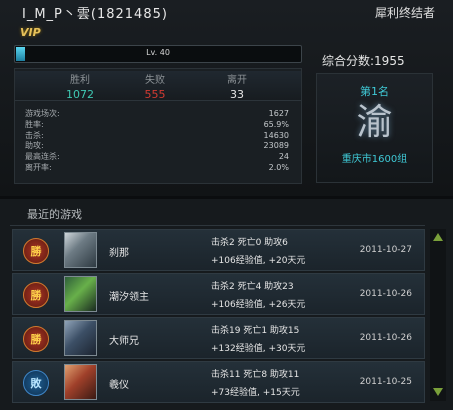 The width and height of the screenshot is (453, 410). What do you see at coordinates (157, 168) in the screenshot?
I see `stat-row: 离开率: 2.0%` at bounding box center [157, 168].